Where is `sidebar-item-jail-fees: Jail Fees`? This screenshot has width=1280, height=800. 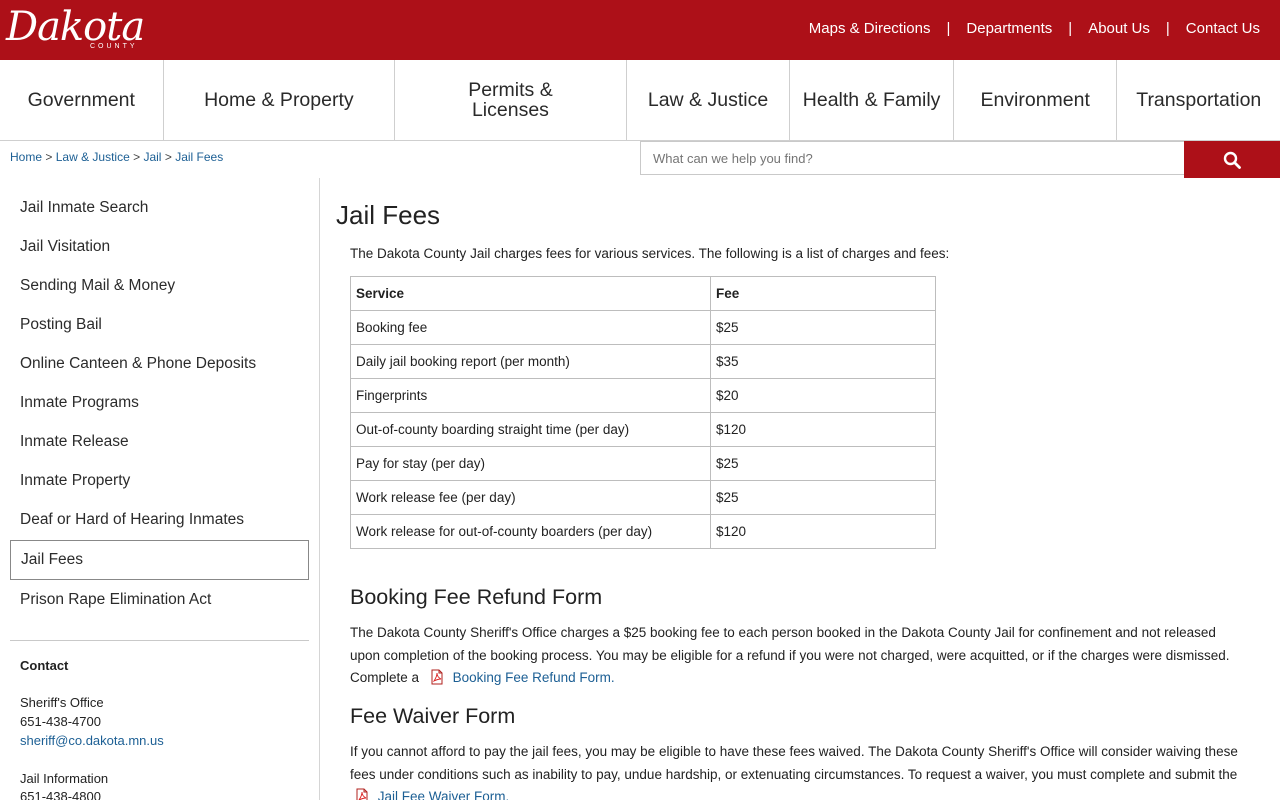
sidebar-item-jail-fees: Jail Fees is located at coordinates (52, 560).